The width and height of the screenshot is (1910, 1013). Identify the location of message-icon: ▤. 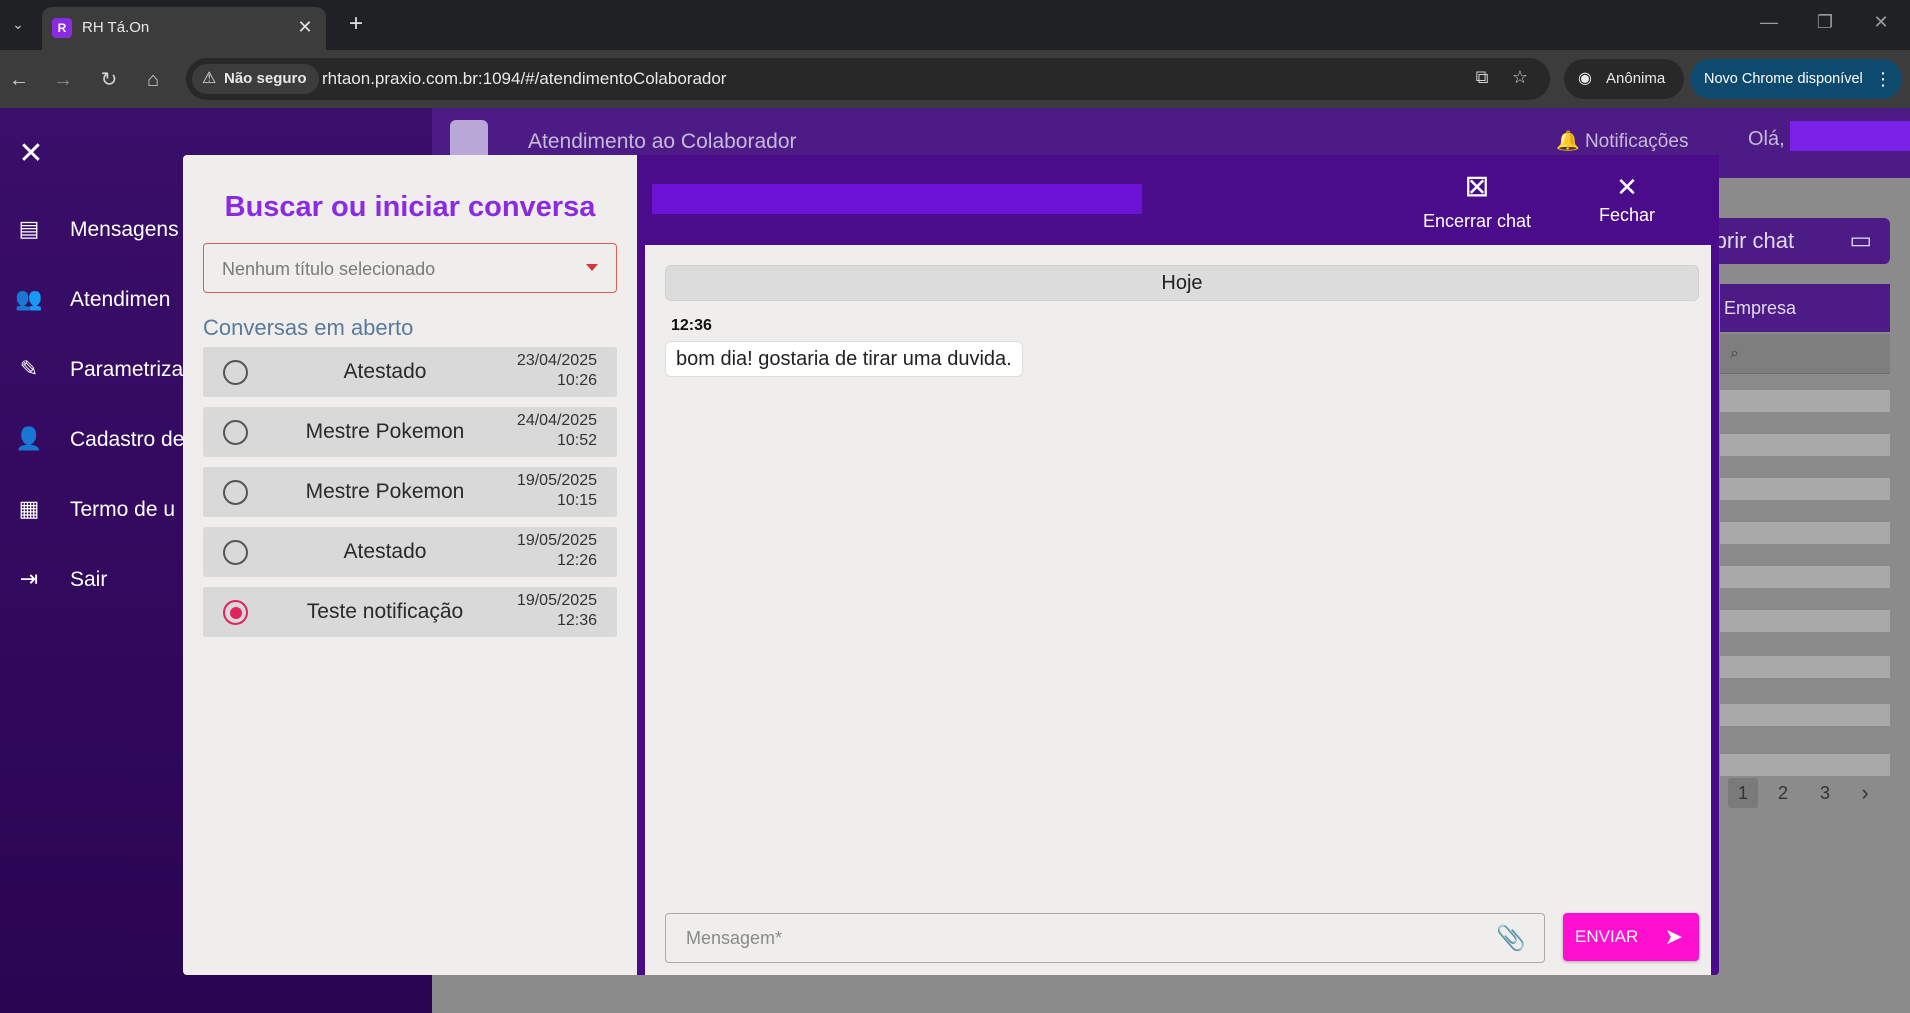
(29, 228).